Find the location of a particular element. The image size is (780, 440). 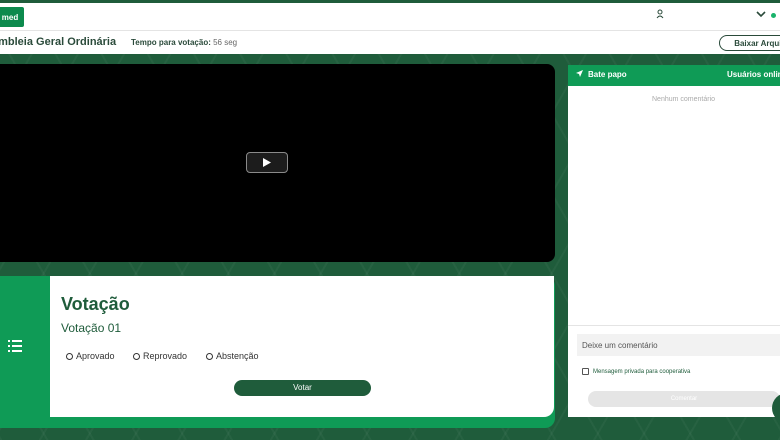

empty-comments-text: Nenhum comentário is located at coordinates (684, 99).